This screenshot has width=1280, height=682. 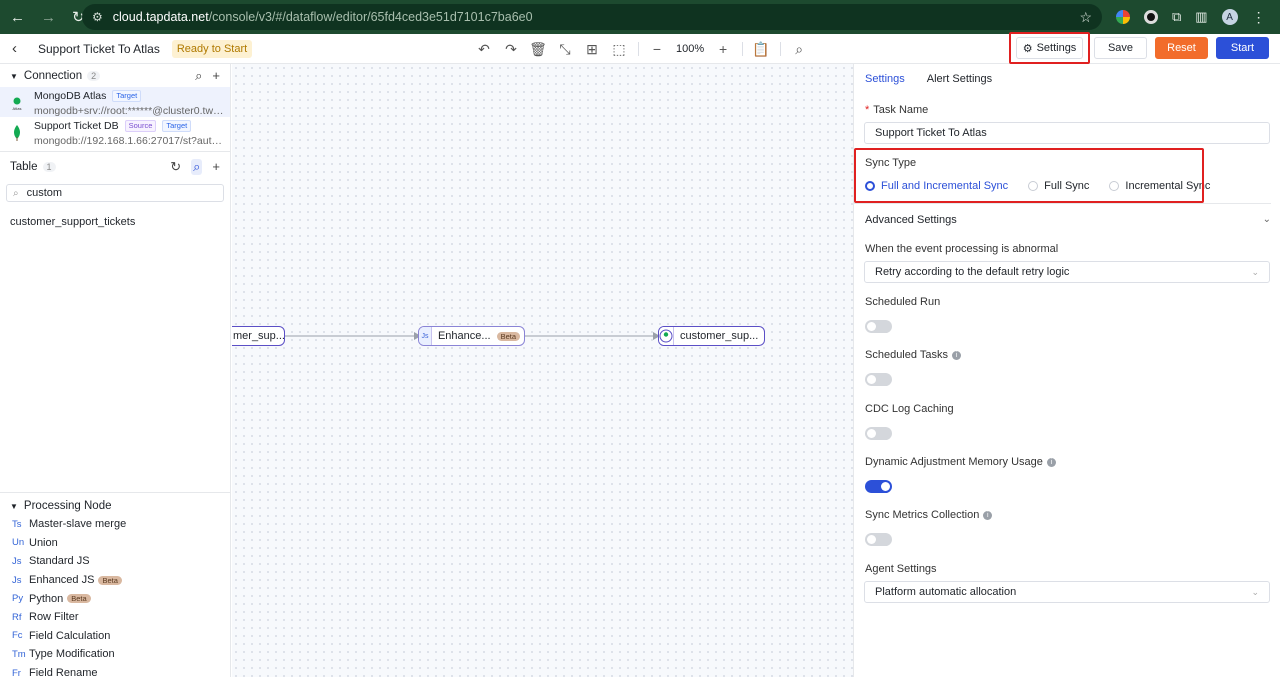 What do you see at coordinates (1176, 17) in the screenshot?
I see `puzzle-icon: ⧉` at bounding box center [1176, 17].